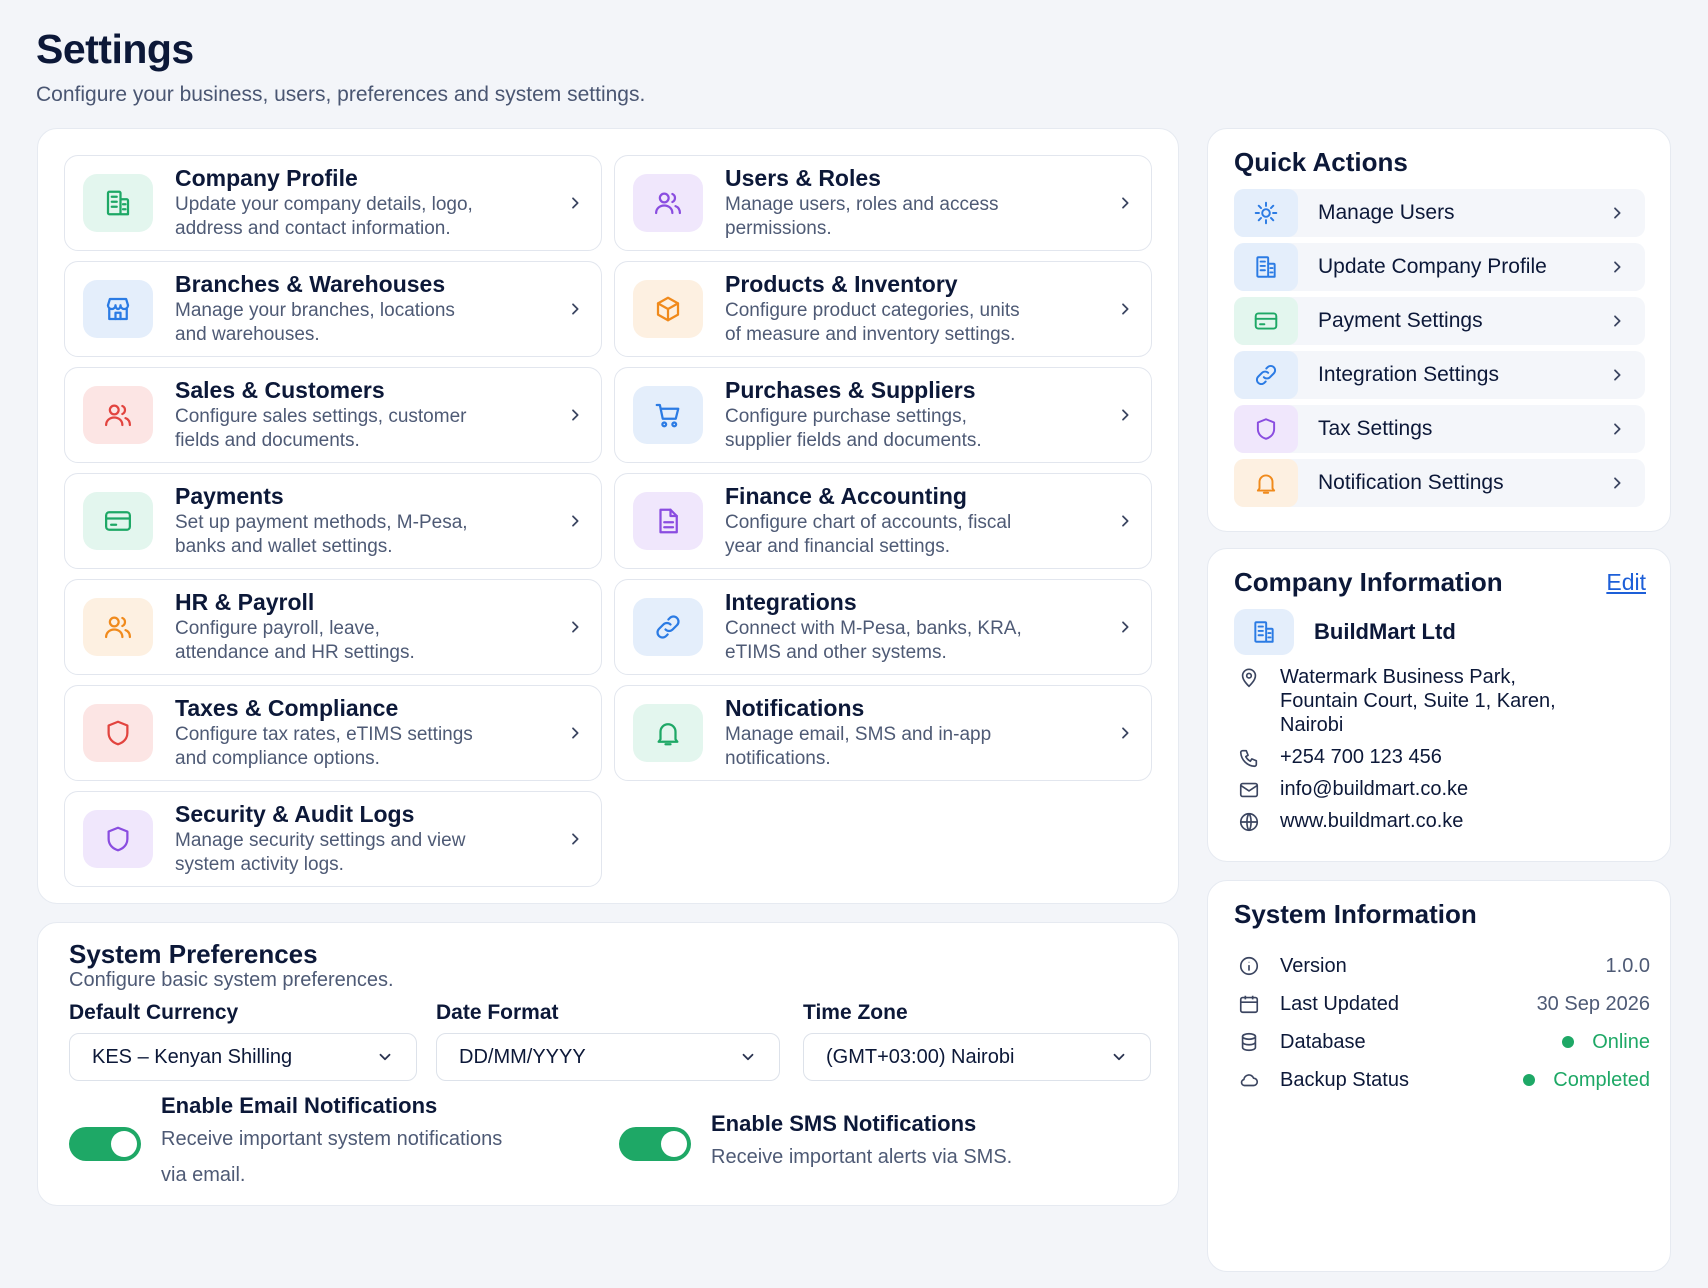 Image resolution: width=1708 pixels, height=1288 pixels. Describe the element at coordinates (118, 203) in the screenshot. I see `building-icon` at that location.